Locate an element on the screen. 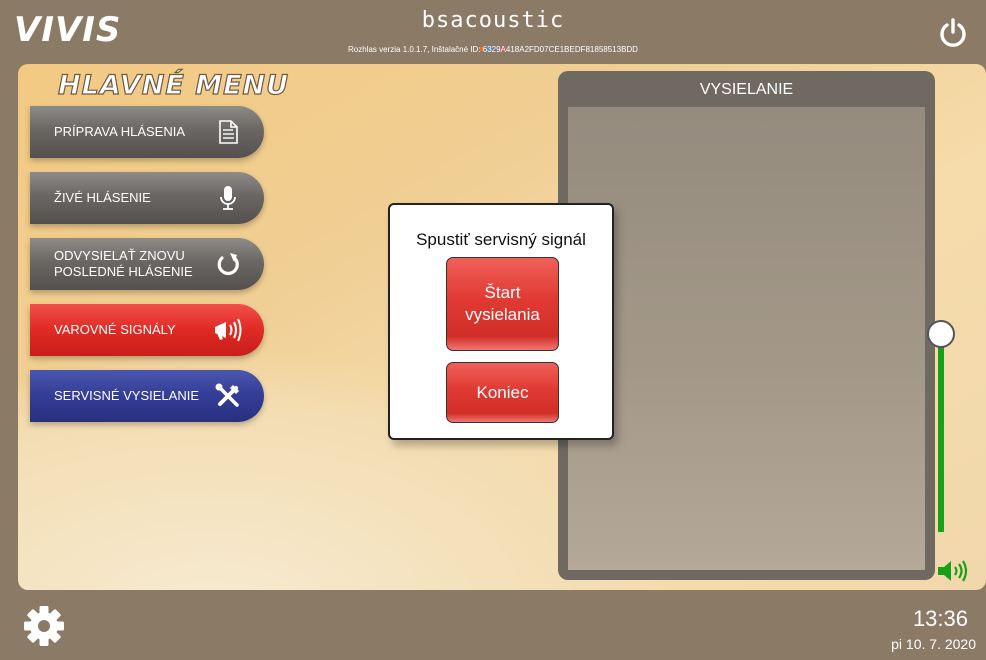 This screenshot has width=986, height=660. menu-button-label: PRÍPRAVA HLÁSENIA is located at coordinates (120, 131).